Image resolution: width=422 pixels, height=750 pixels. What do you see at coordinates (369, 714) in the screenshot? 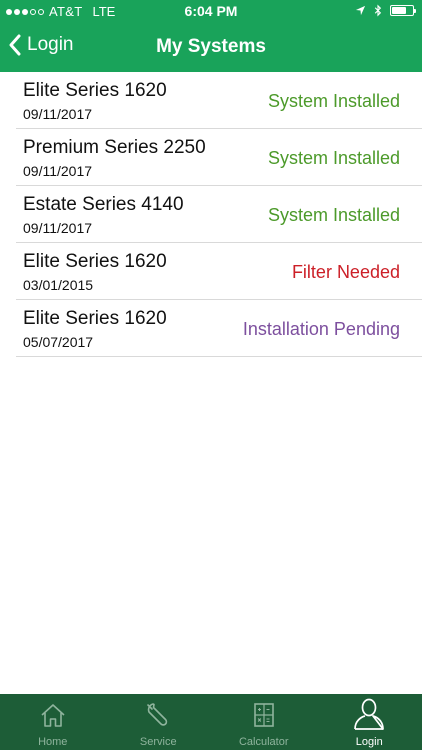
I see `user-icon` at bounding box center [369, 714].